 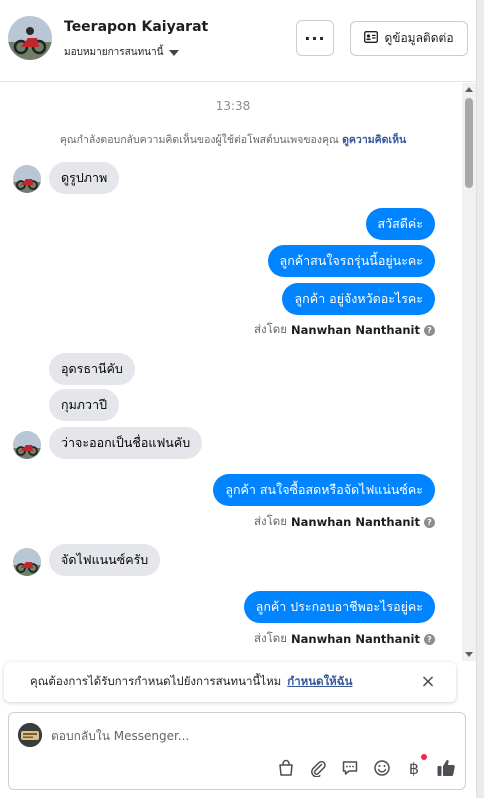 What do you see at coordinates (105, 560) in the screenshot?
I see `message-bubble-incoming: จัดไฟแนนซ์ครับ` at bounding box center [105, 560].